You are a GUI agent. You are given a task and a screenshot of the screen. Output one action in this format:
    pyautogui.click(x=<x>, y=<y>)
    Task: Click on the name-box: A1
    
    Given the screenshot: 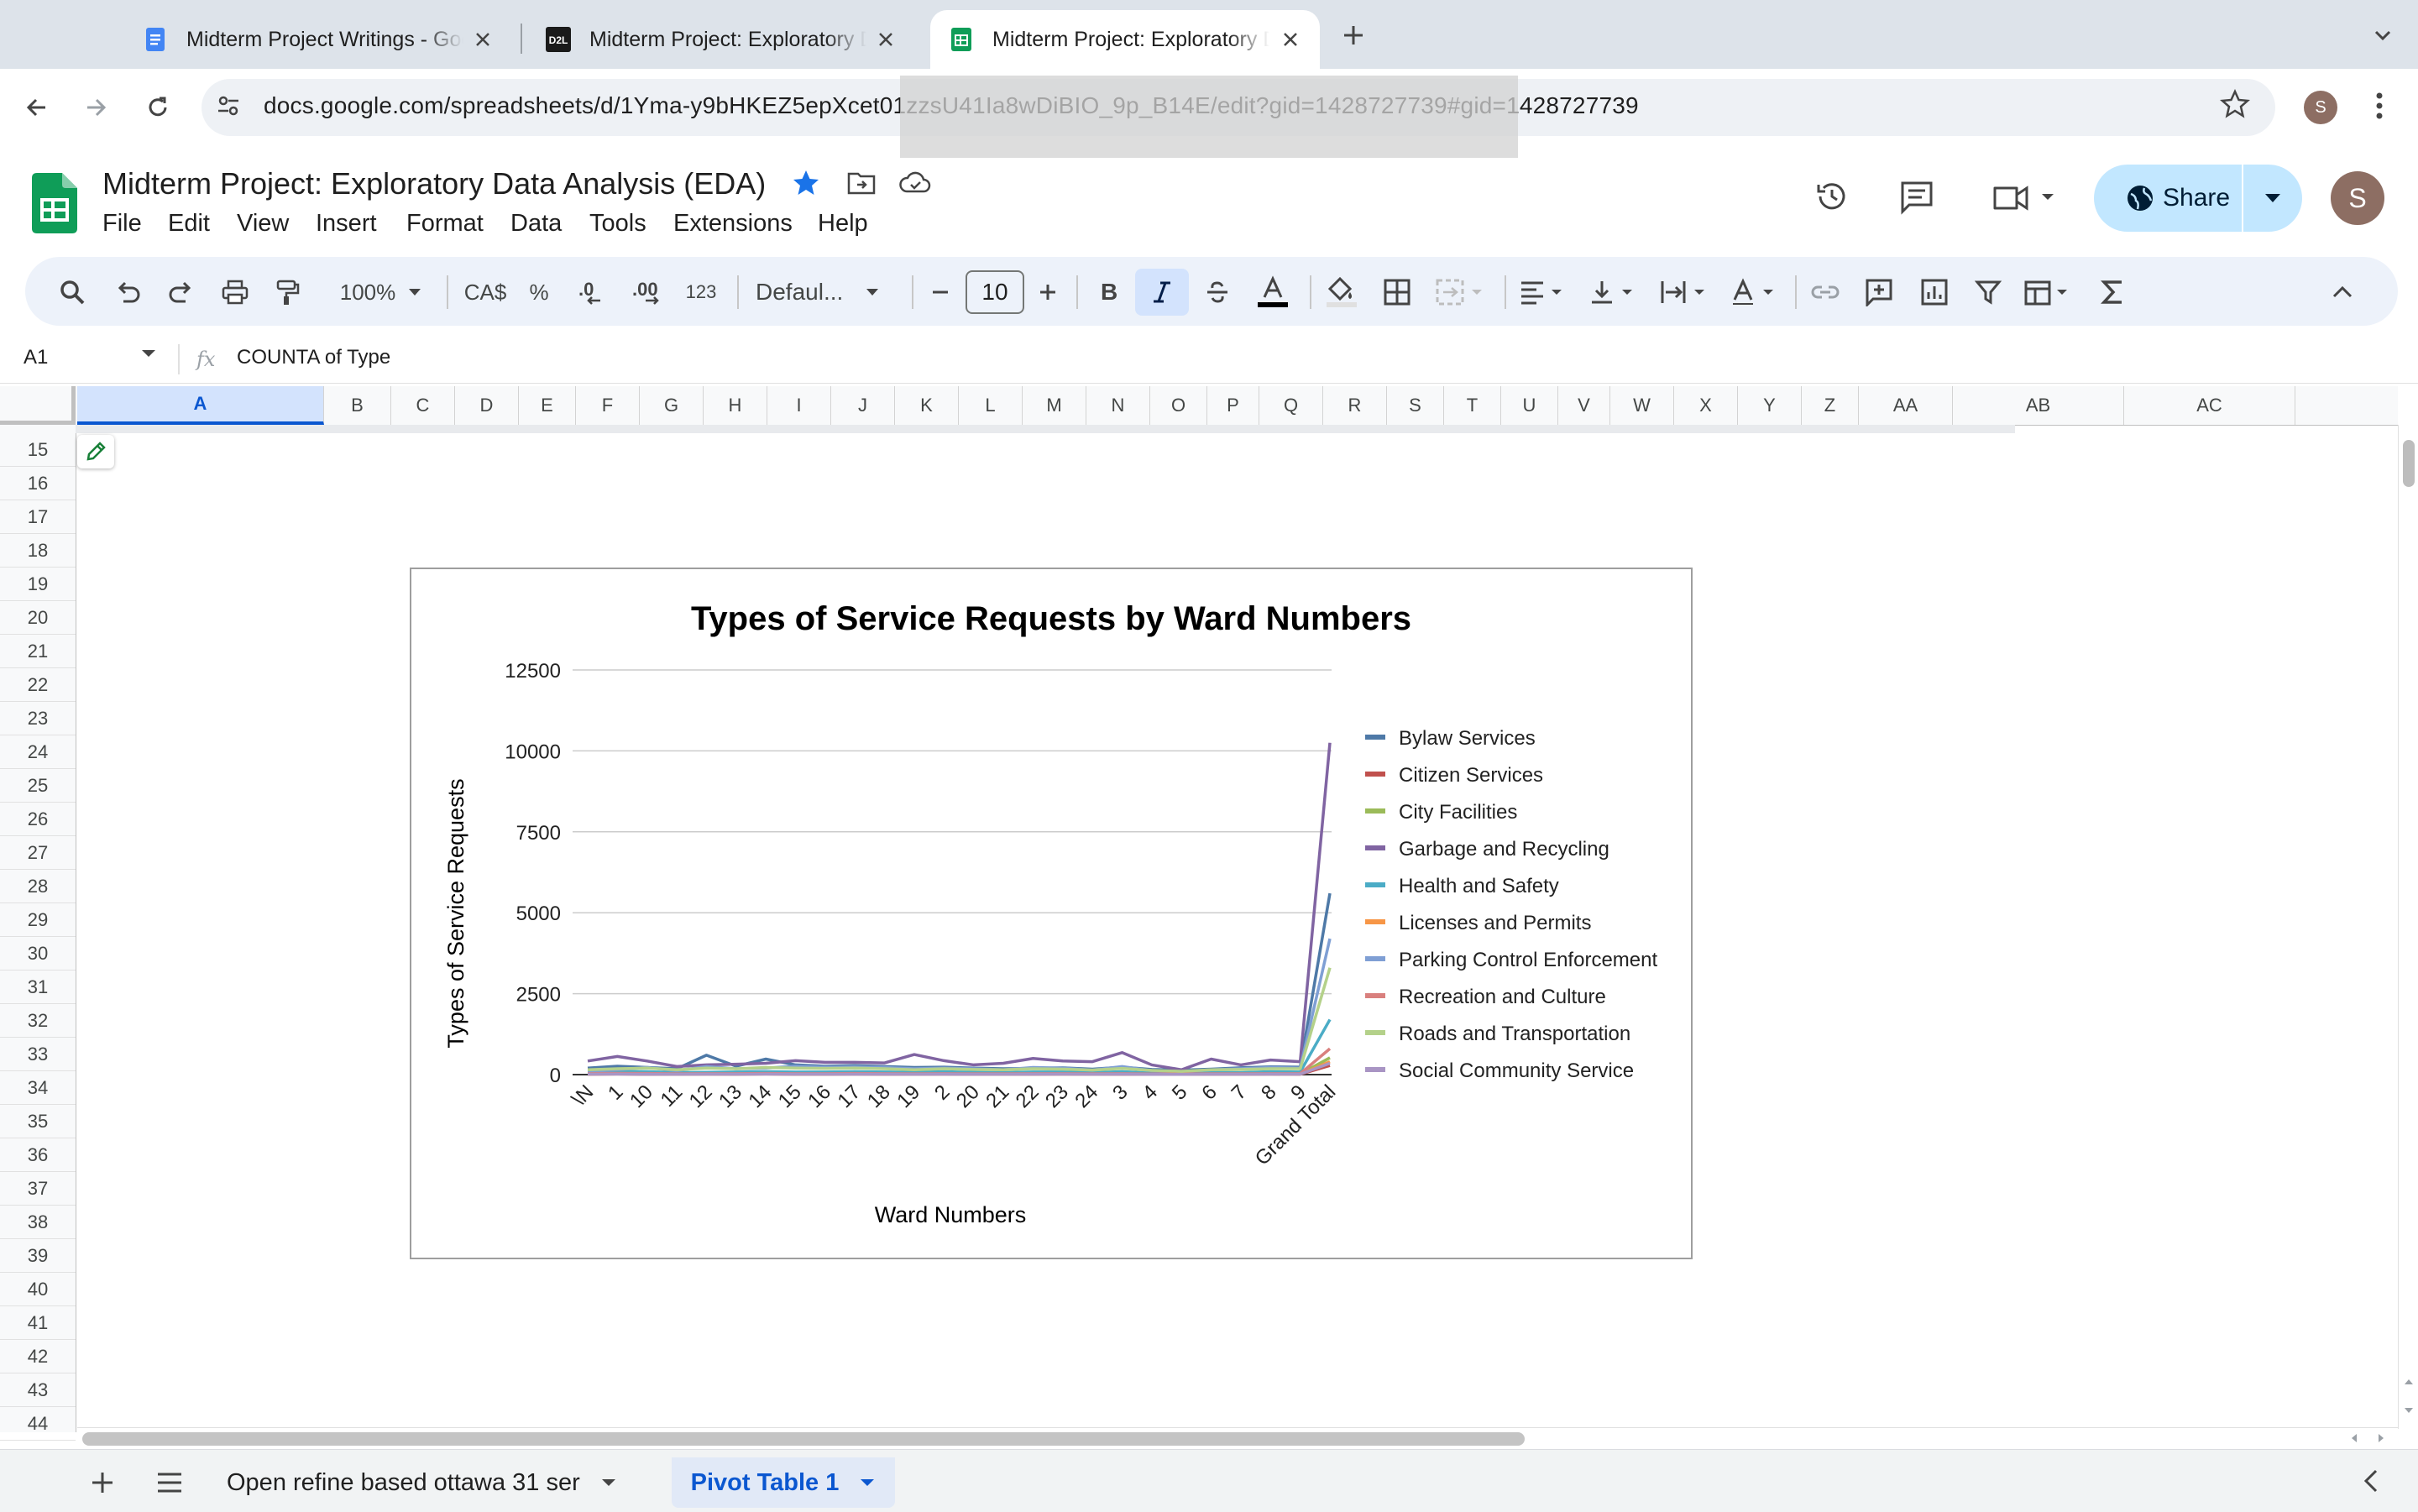 What is the action you would take?
    pyautogui.click(x=36, y=357)
    